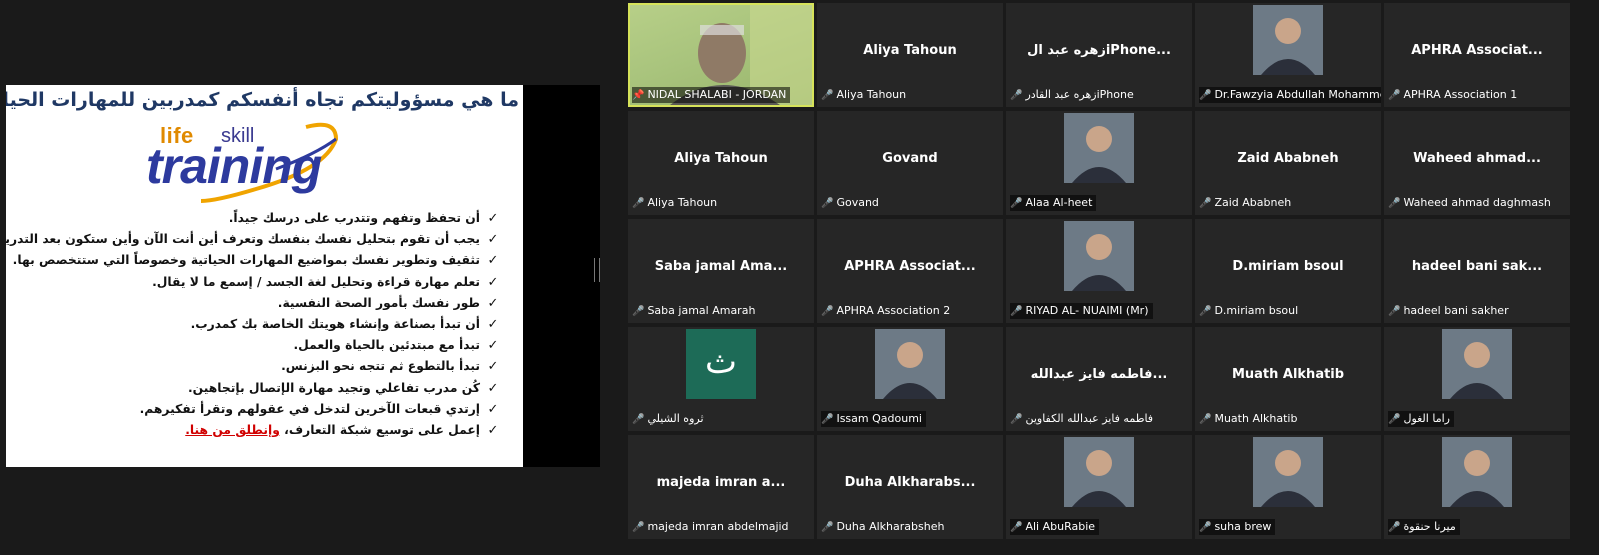 The height and width of the screenshot is (555, 1599). I want to click on participant-tile: Duha Alkharabs... 🎤 Duha Alkharabsheh, so click(910, 487).